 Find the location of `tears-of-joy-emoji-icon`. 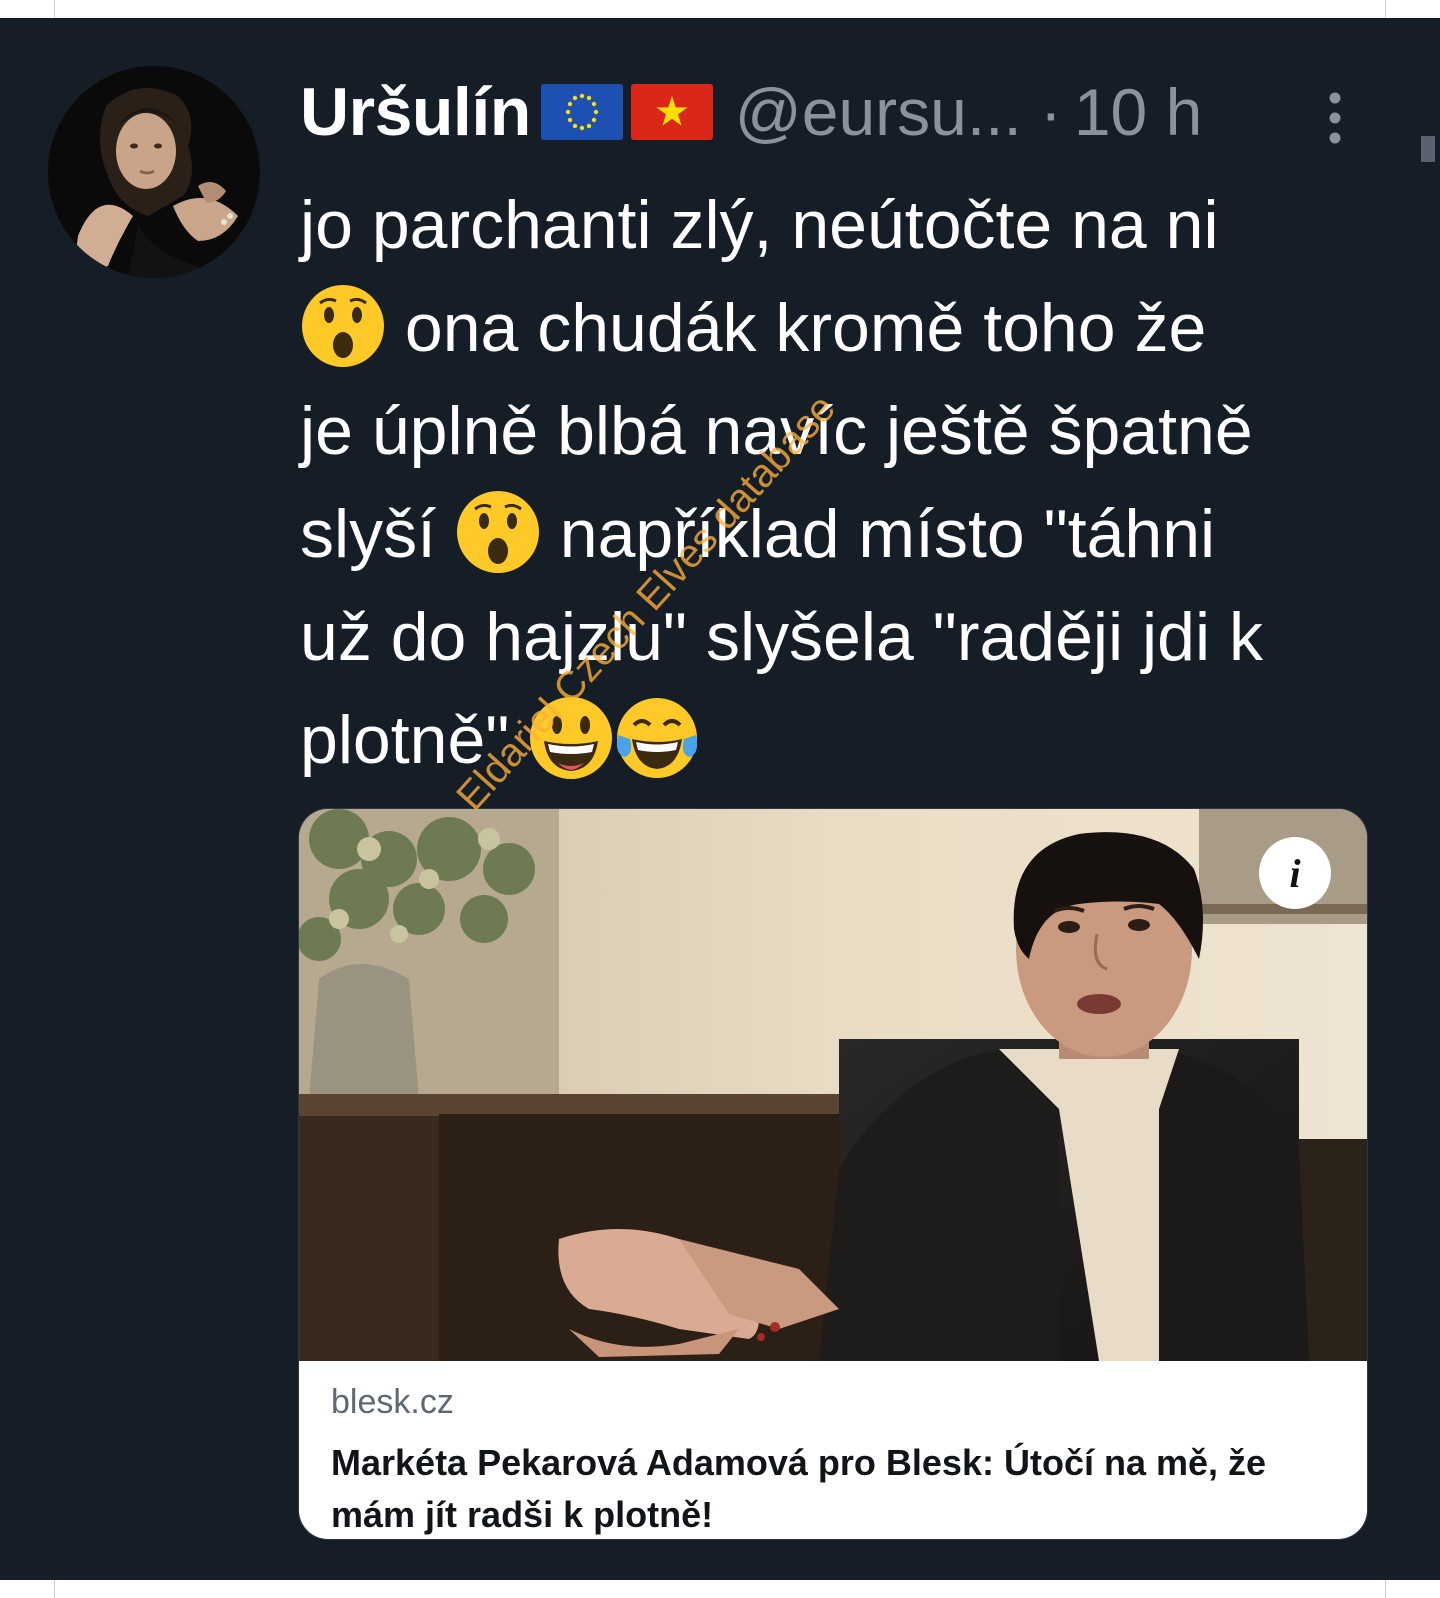

tears-of-joy-emoji-icon is located at coordinates (657, 738).